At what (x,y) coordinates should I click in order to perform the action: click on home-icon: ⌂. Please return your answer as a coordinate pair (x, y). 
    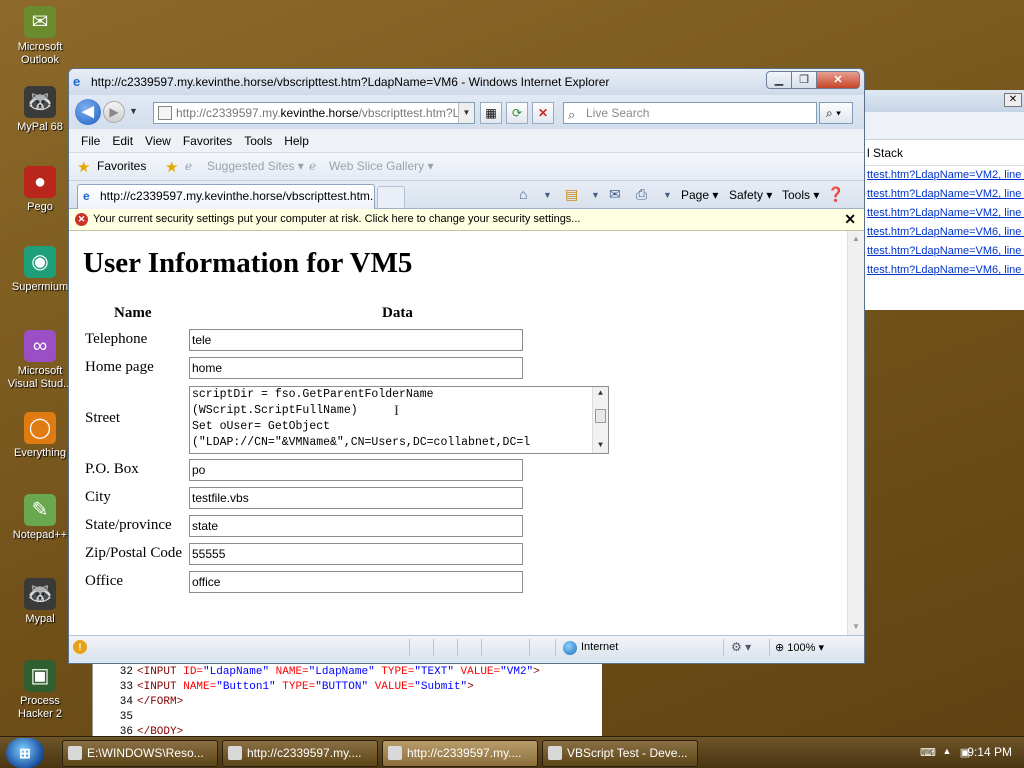
    Looking at the image, I should click on (523, 194).